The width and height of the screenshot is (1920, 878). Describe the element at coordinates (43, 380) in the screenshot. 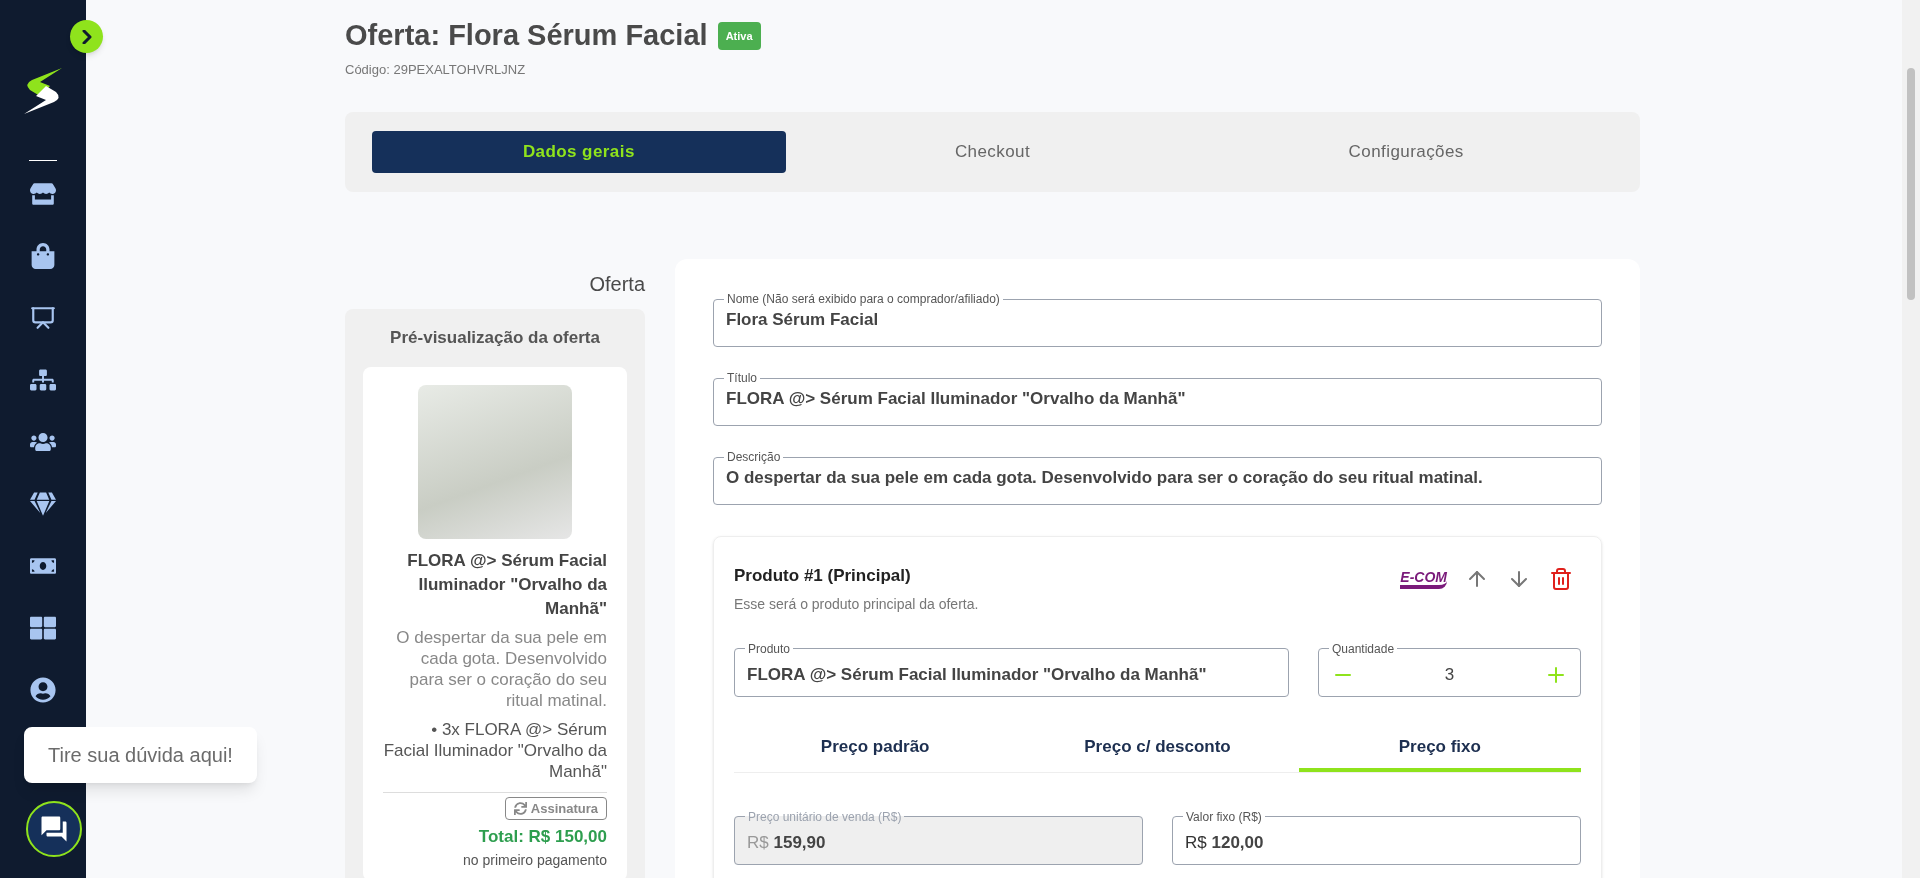

I see `hierarchy-icon` at that location.